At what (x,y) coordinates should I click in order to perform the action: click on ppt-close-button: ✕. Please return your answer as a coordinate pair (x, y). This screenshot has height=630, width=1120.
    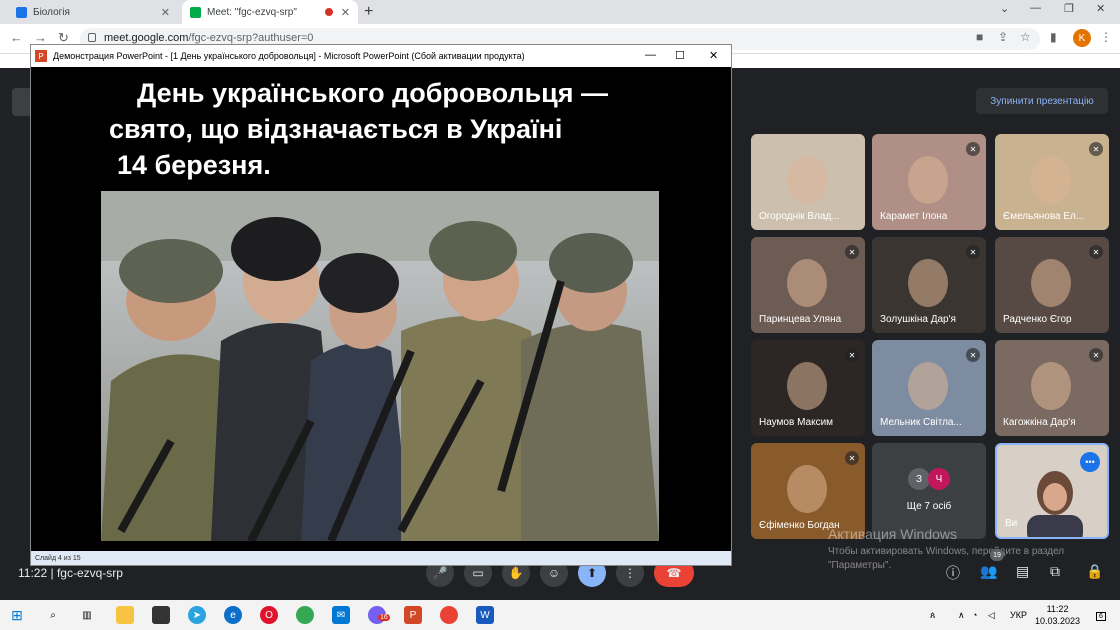
    Looking at the image, I should click on (713, 55).